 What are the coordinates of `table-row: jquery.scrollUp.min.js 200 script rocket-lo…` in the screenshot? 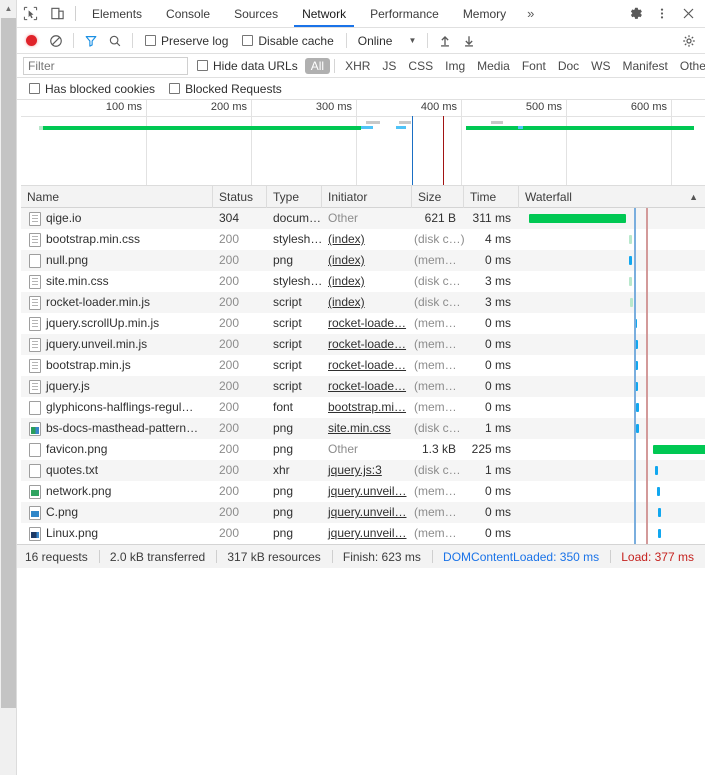 It's located at (363, 323).